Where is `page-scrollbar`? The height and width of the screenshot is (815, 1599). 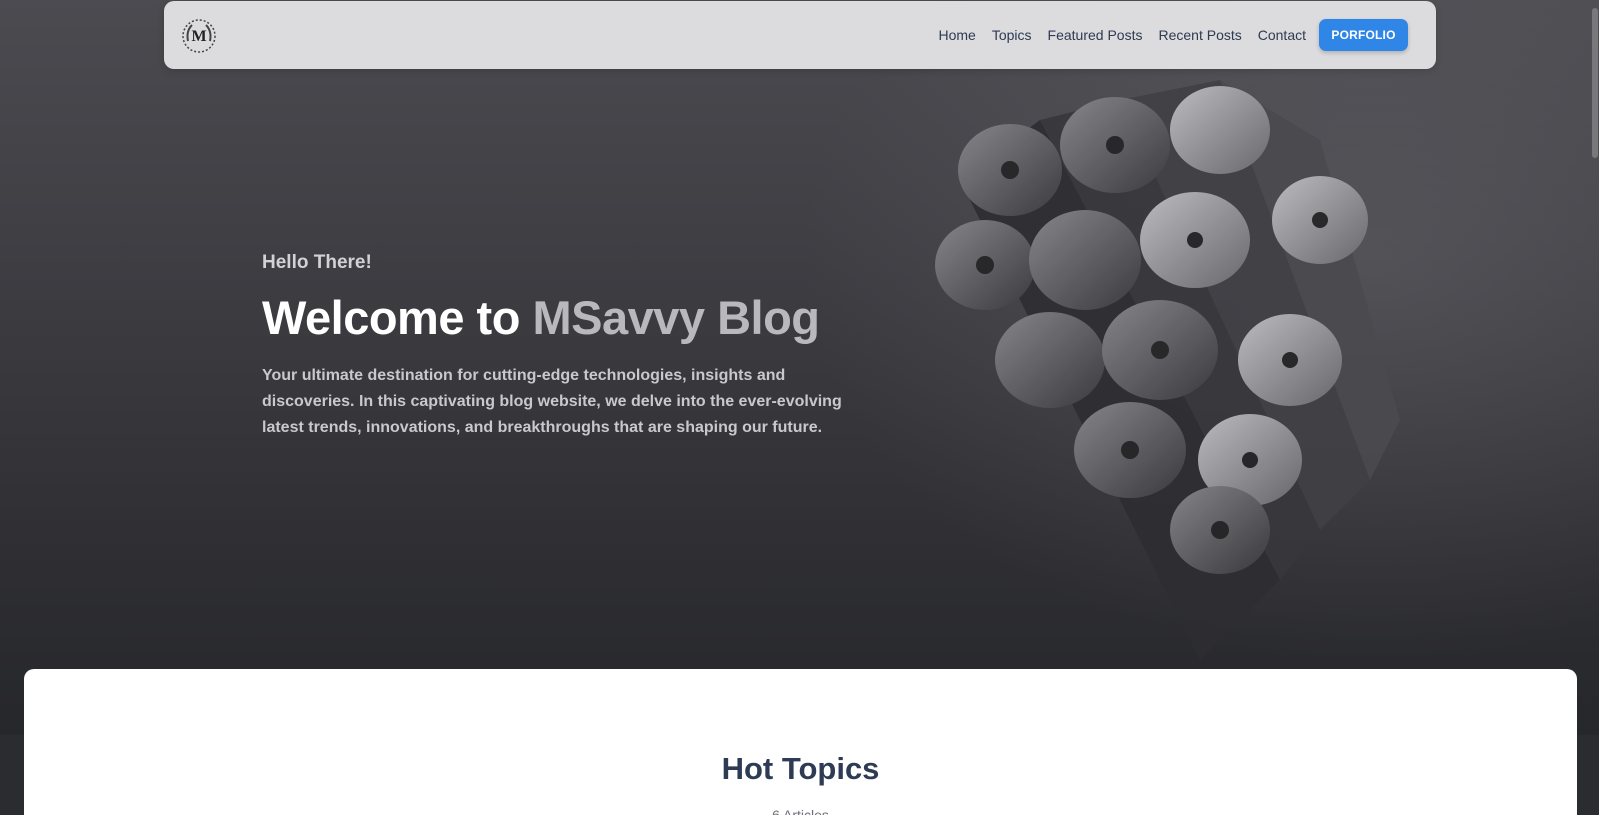
page-scrollbar is located at coordinates (1594, 407).